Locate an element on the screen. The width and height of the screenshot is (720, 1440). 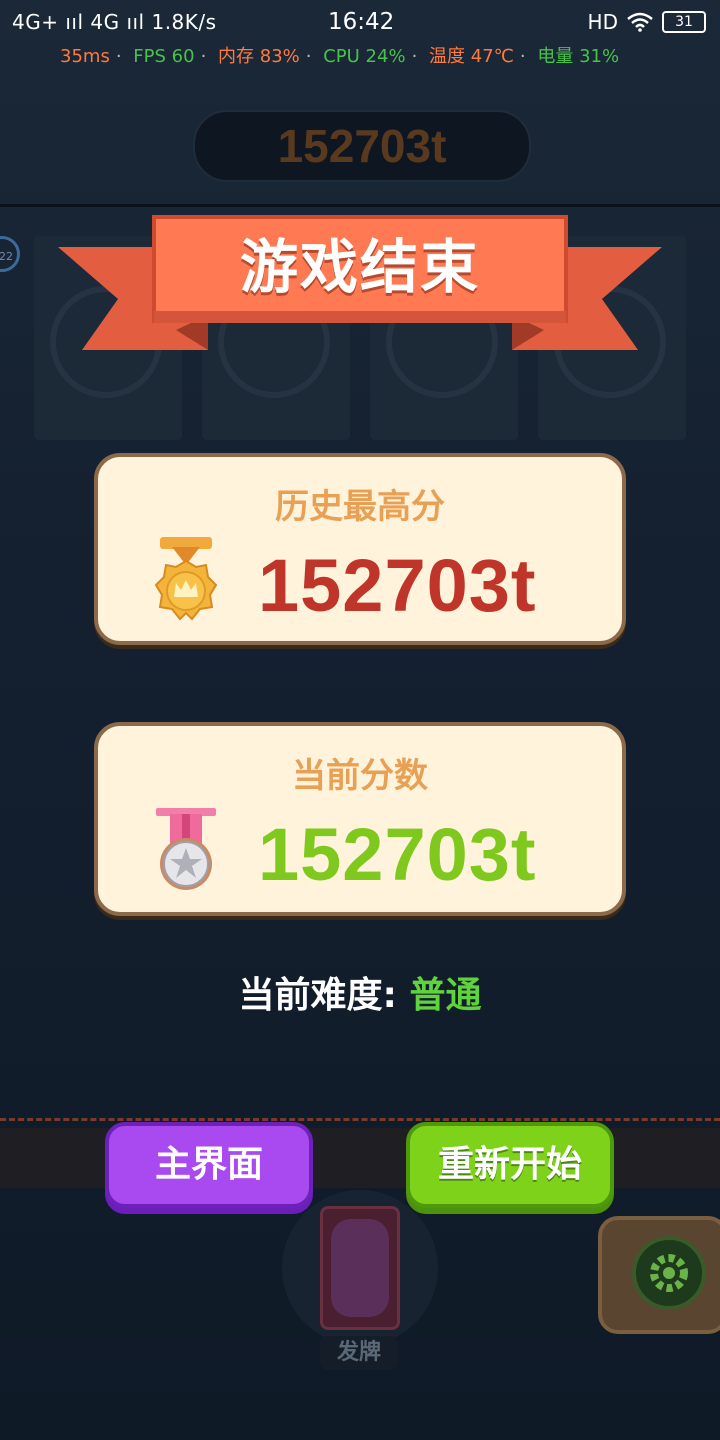
top-score-display: 152703t is located at coordinates (362, 146).